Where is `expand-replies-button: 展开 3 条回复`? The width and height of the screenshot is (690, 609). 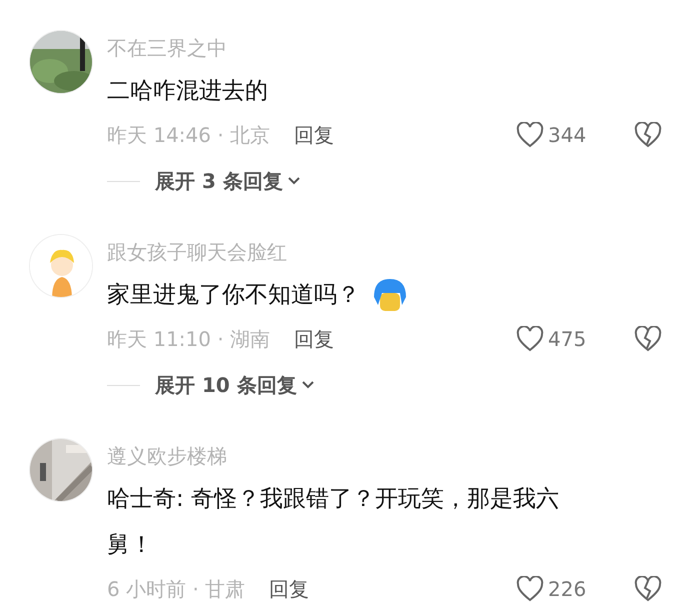
expand-replies-button: 展开 3 条回复 is located at coordinates (228, 181).